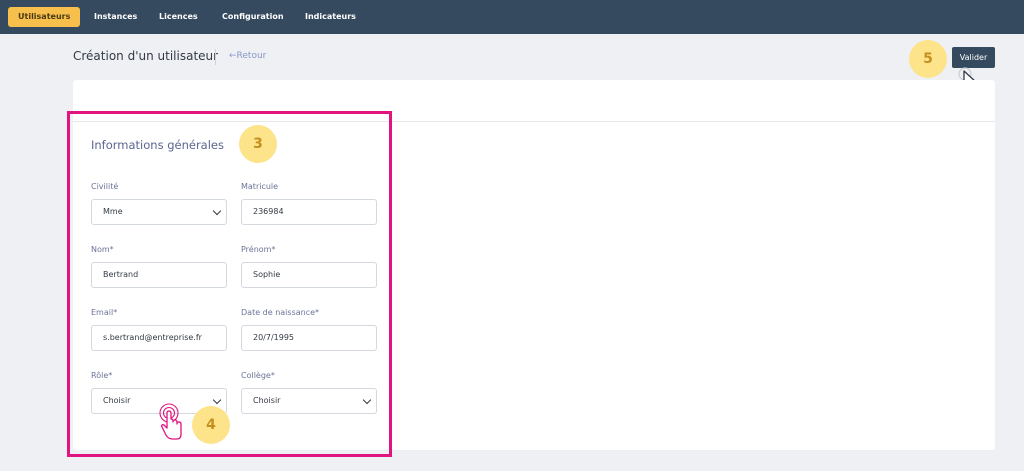  Describe the element at coordinates (170, 421) in the screenshot. I see `tap-hand-icon` at that location.